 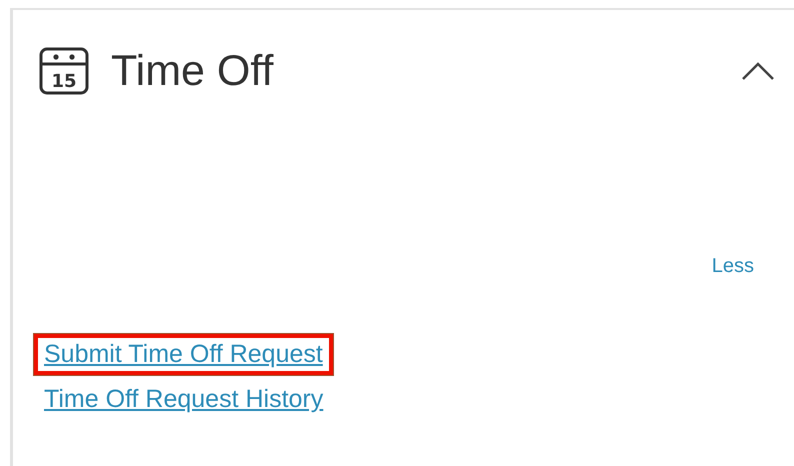 What do you see at coordinates (183, 354) in the screenshot?
I see `request-link: Submit Time Off Request` at bounding box center [183, 354].